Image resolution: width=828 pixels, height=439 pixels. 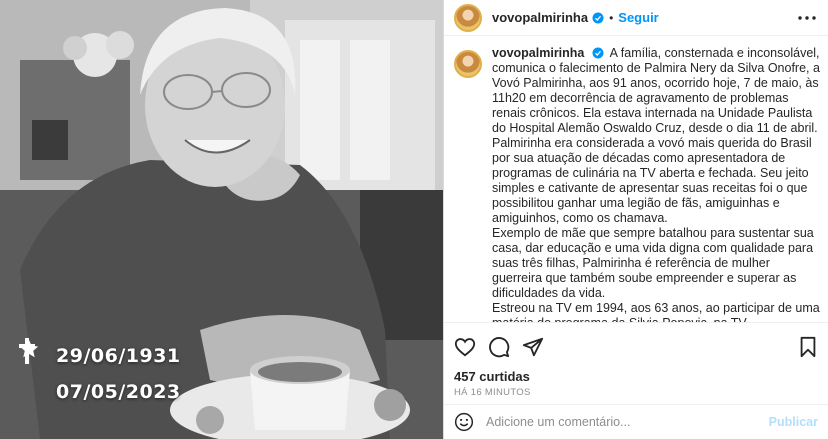 What do you see at coordinates (468, 64) in the screenshot?
I see `caption-avatar` at bounding box center [468, 64].